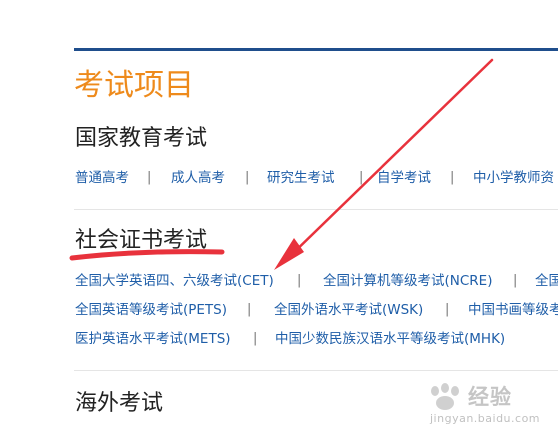 Image resolution: width=558 pixels, height=435 pixels. Describe the element at coordinates (445, 396) in the screenshot. I see `paw-logo-icon` at that location.